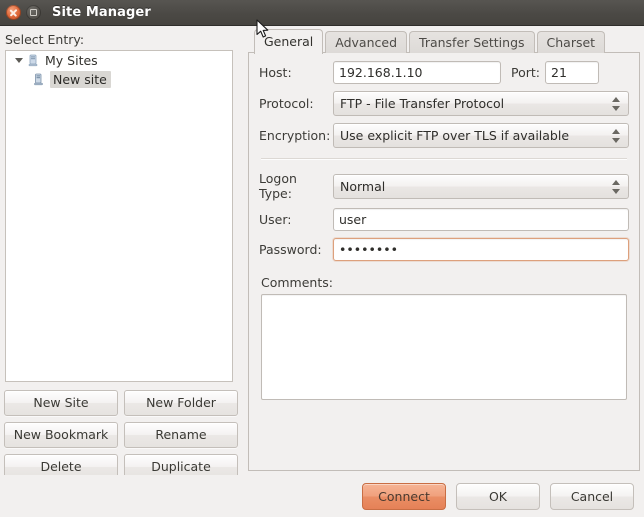 The height and width of the screenshot is (517, 644). Describe the element at coordinates (290, 249) in the screenshot. I see `password-label: Password:` at that location.